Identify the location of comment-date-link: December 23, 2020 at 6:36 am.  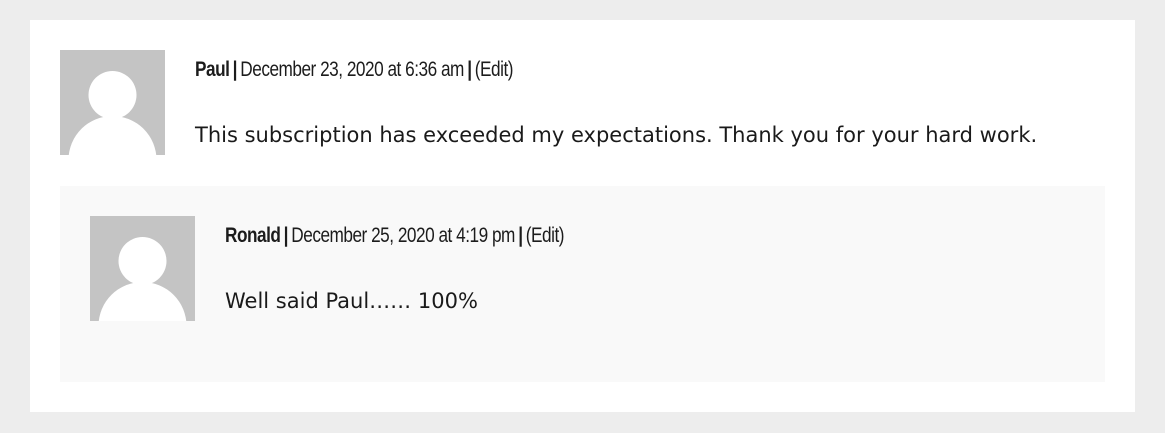
(352, 69).